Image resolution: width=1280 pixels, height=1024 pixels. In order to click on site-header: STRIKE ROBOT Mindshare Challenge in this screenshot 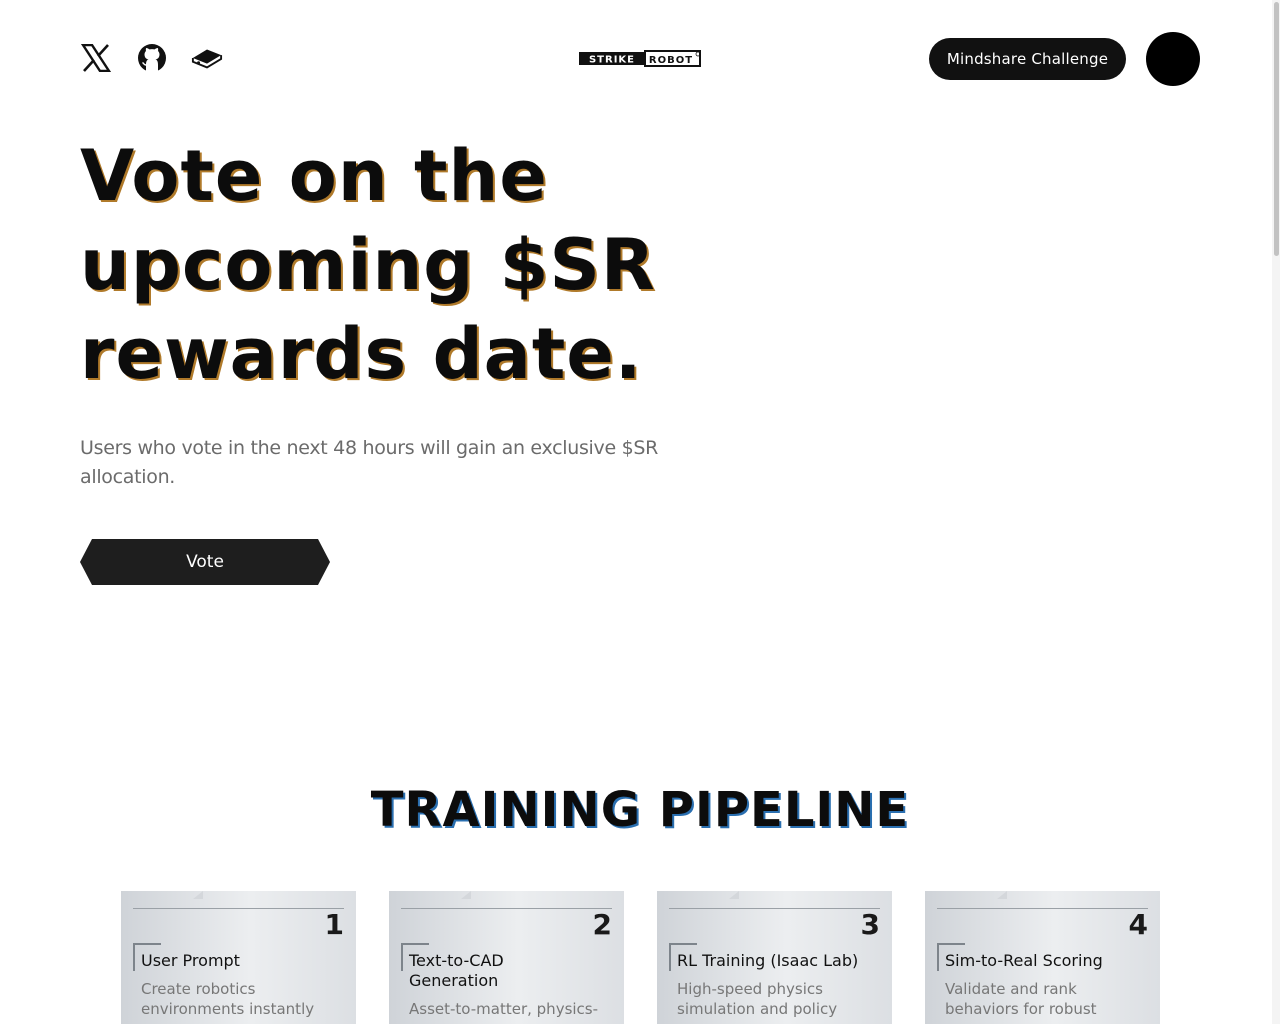, I will do `click(640, 58)`.